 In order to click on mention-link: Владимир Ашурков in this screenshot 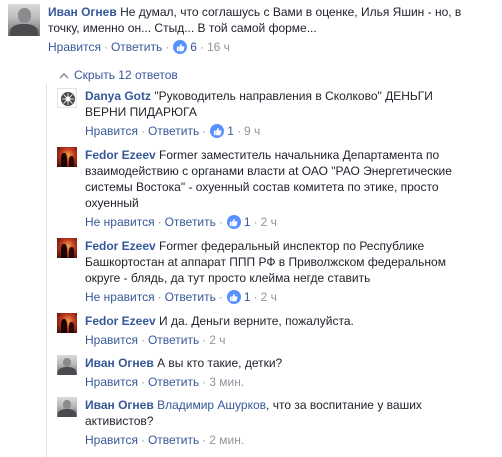, I will do `click(211, 405)`.